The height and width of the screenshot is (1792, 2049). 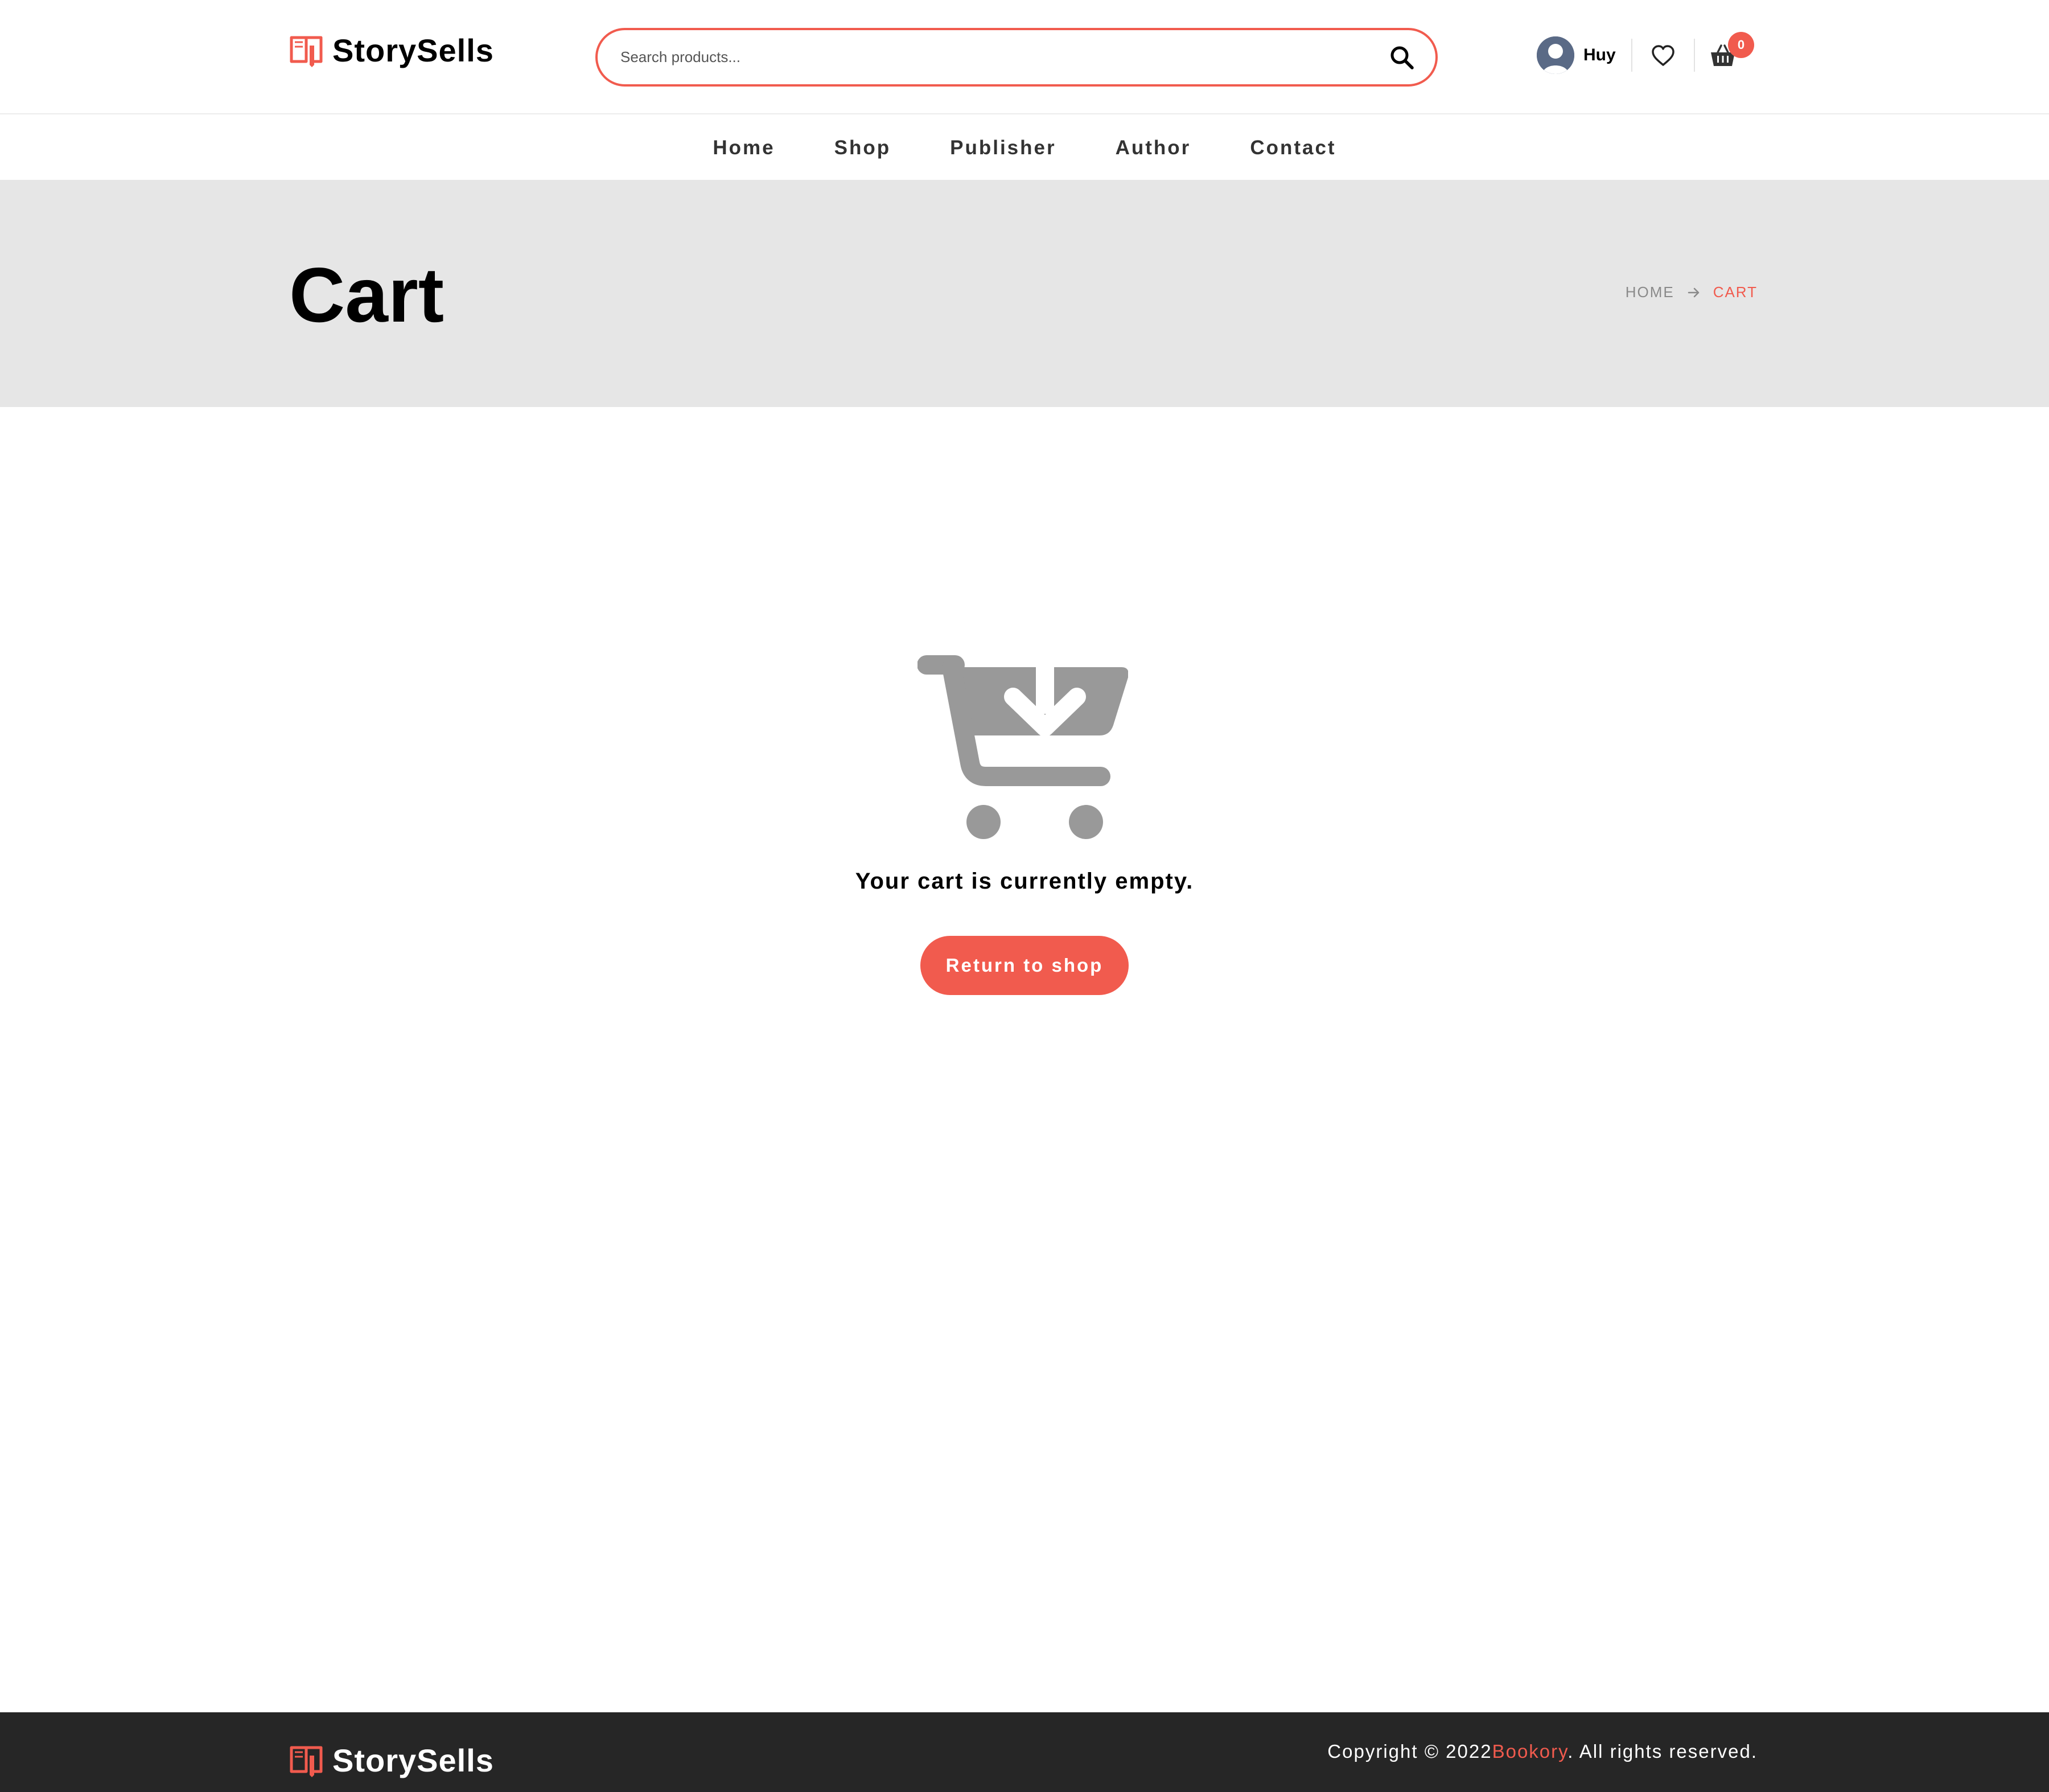 I want to click on nav-item-shop: Shop, so click(x=863, y=148).